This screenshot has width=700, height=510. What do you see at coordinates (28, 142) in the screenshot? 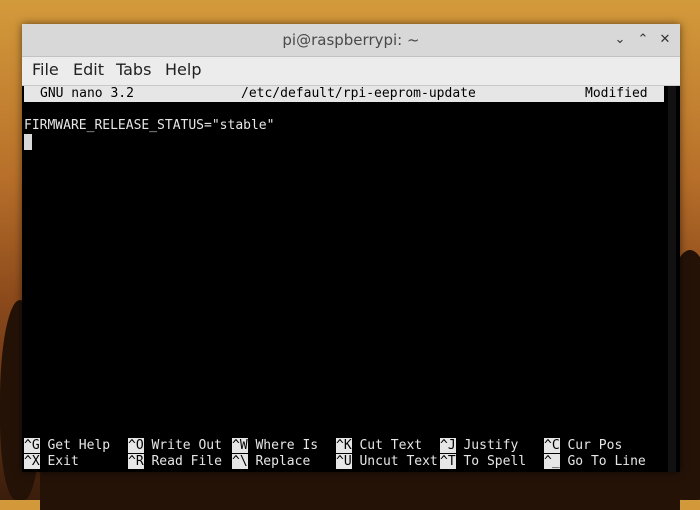
I see `text-cursor` at bounding box center [28, 142].